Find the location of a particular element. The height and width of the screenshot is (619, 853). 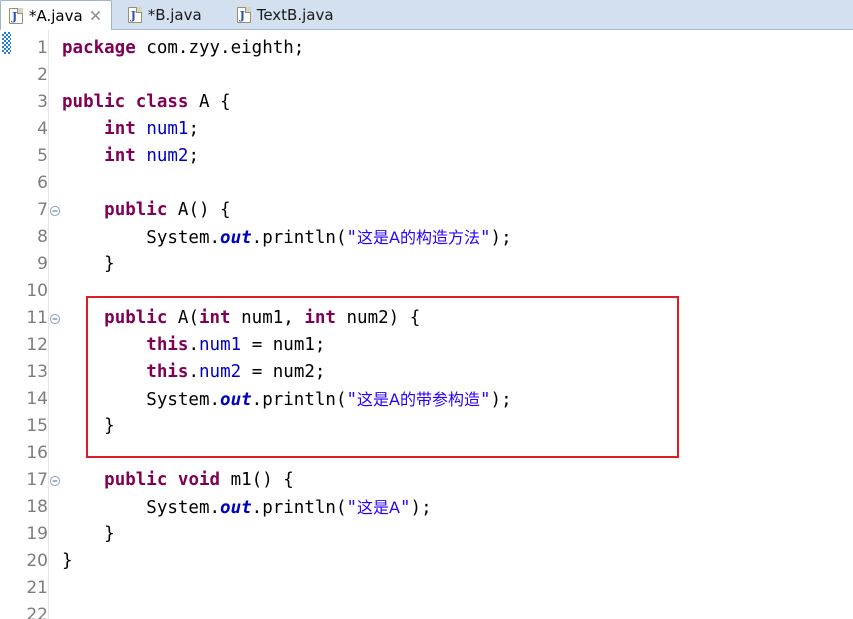

code-line: this.num1 = num1; is located at coordinates (193, 345).